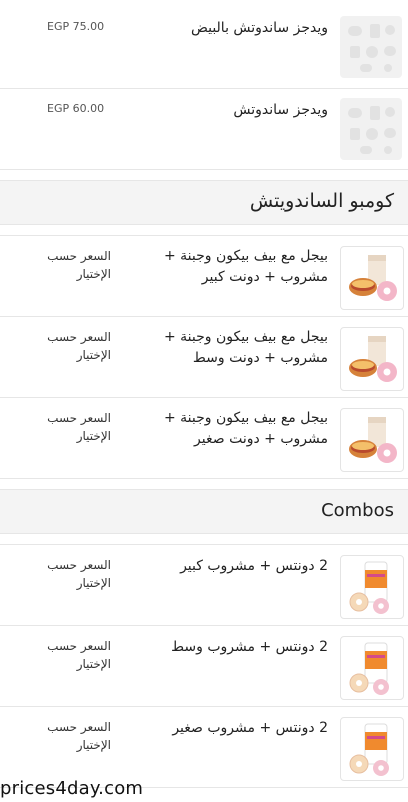 Image resolution: width=408 pixels, height=802 pixels. I want to click on section-title: كومبو الساندويتش, so click(321, 201).